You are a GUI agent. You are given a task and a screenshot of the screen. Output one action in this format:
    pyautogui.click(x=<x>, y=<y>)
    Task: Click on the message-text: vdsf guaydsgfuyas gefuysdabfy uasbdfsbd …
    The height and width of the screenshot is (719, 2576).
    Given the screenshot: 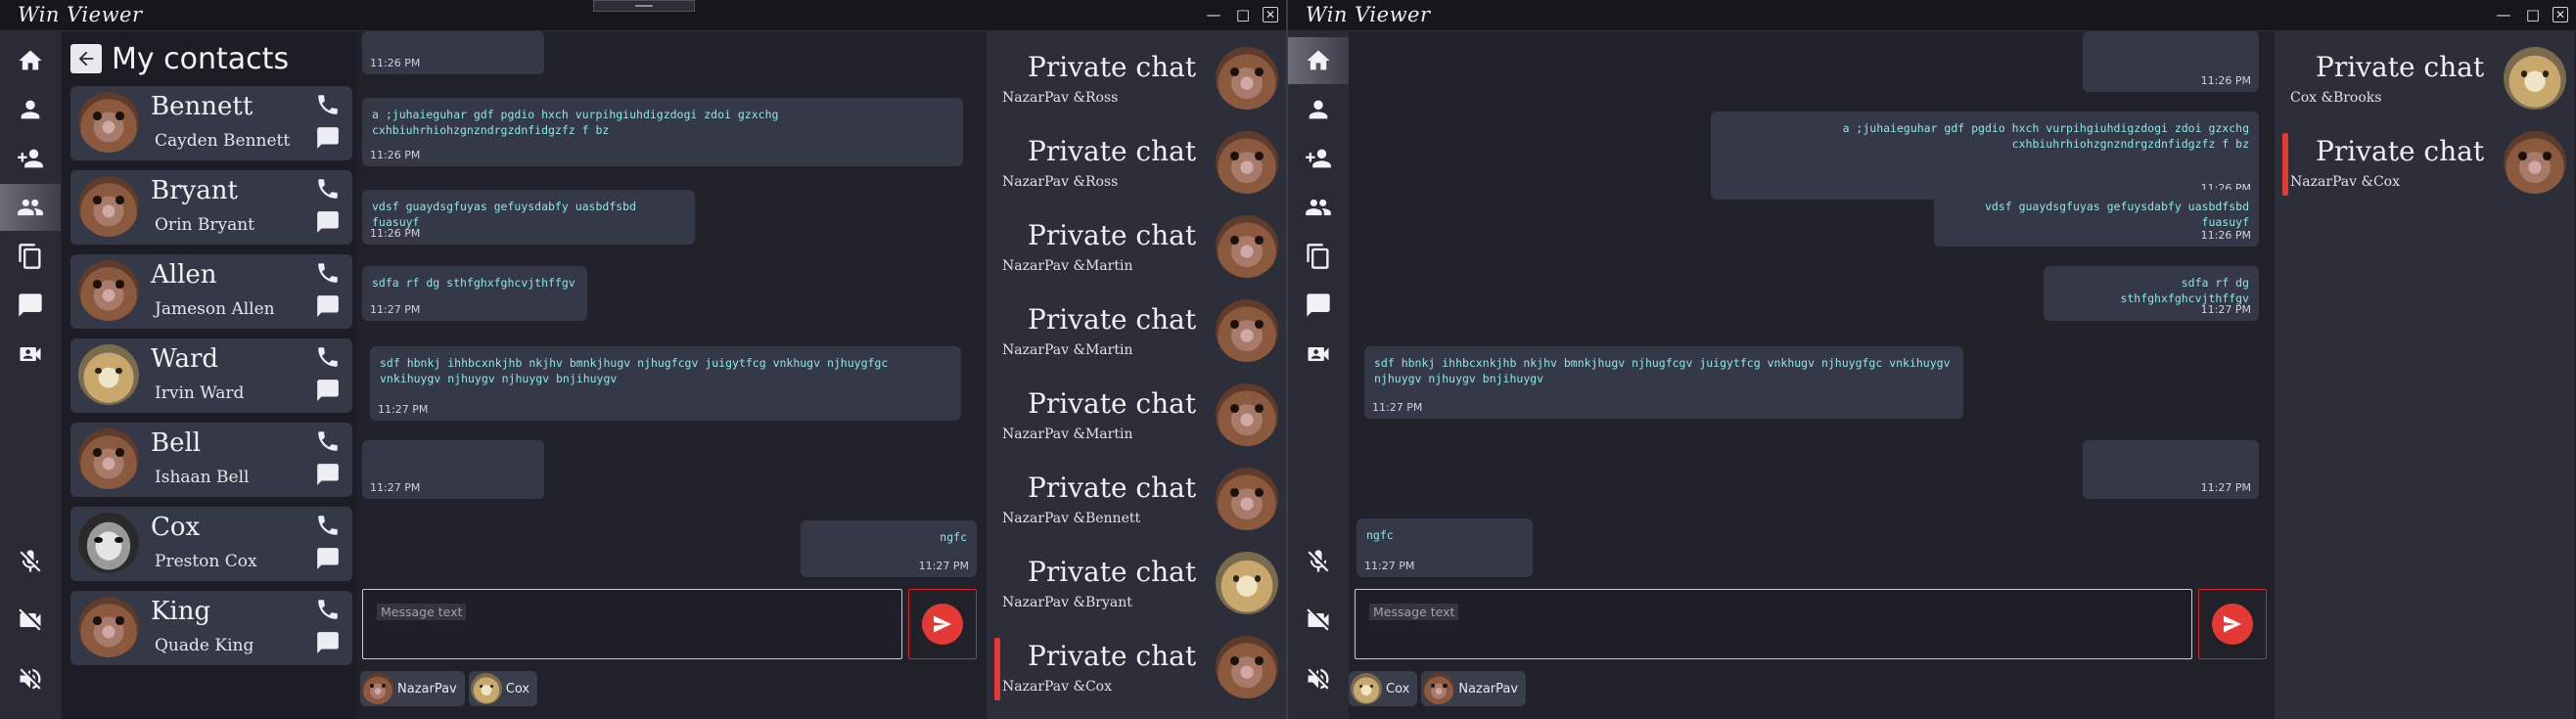 What is the action you would take?
    pyautogui.click(x=2116, y=214)
    